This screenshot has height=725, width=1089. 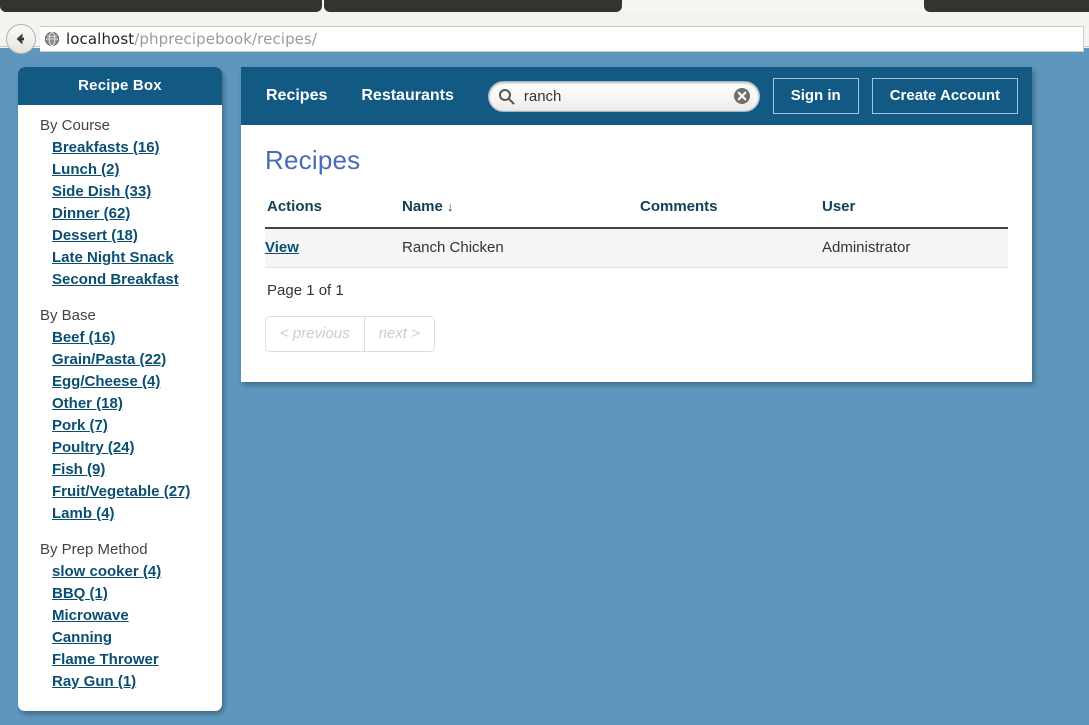 What do you see at coordinates (282, 247) in the screenshot?
I see `view-link: View` at bounding box center [282, 247].